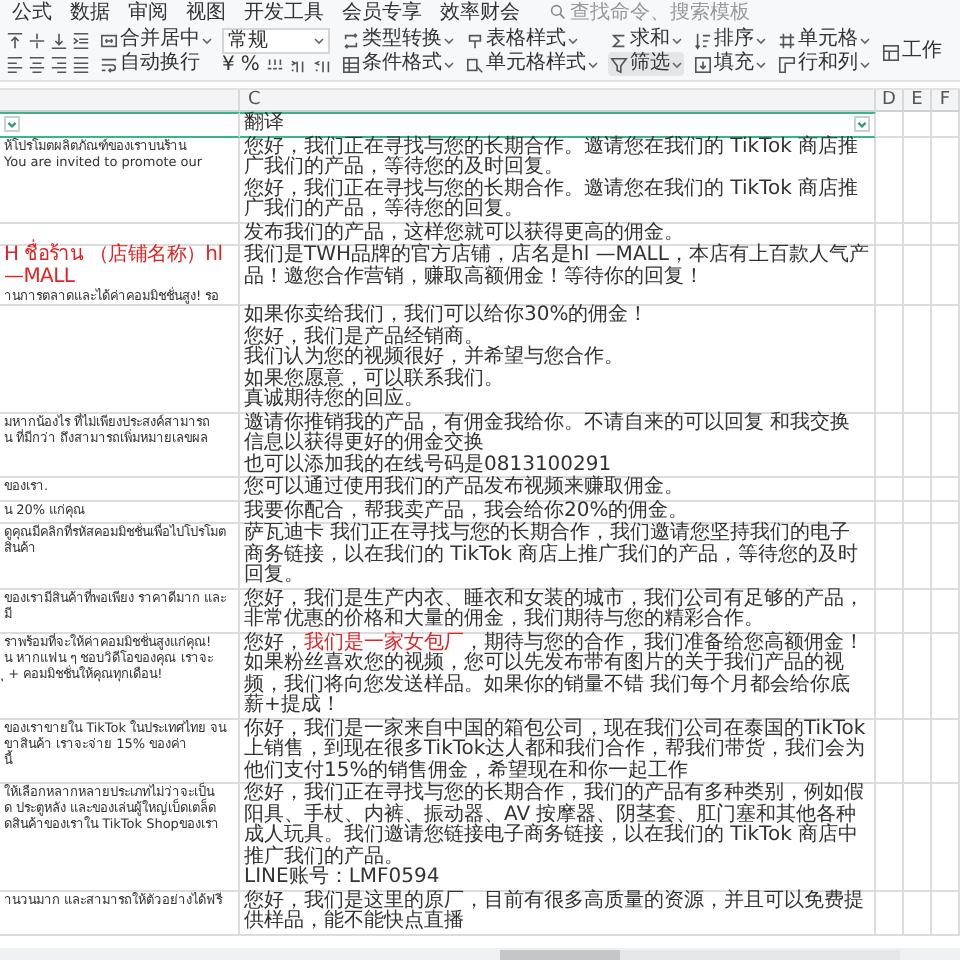  I want to click on table-cell: 您好，我们正在寻找与您的长期合作，我们的产品有多种类别，例如假阳具、手杖、内裤、振动器、AV 按摩器、阴茎套、肛门塞和其他各种成人玩具。我们邀请您链接电子商务链接，以在我们的 TikTok 商店中推广我们的产品。 LINE账号：LMF0594, so click(558, 837).